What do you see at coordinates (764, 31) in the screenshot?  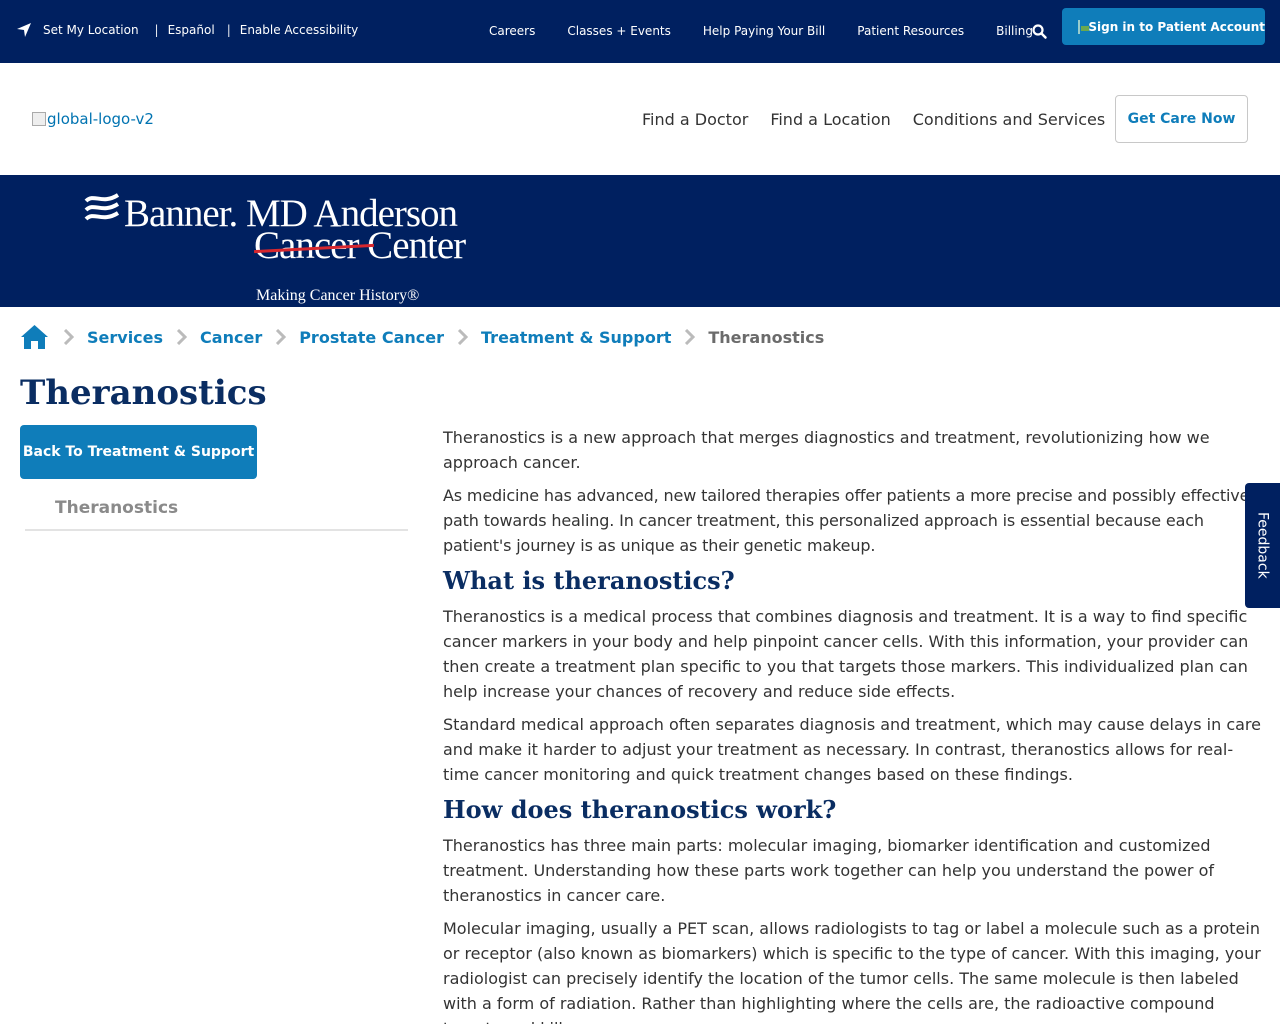 I see `help-paying-bill-link: Help Paying Your Bill` at bounding box center [764, 31].